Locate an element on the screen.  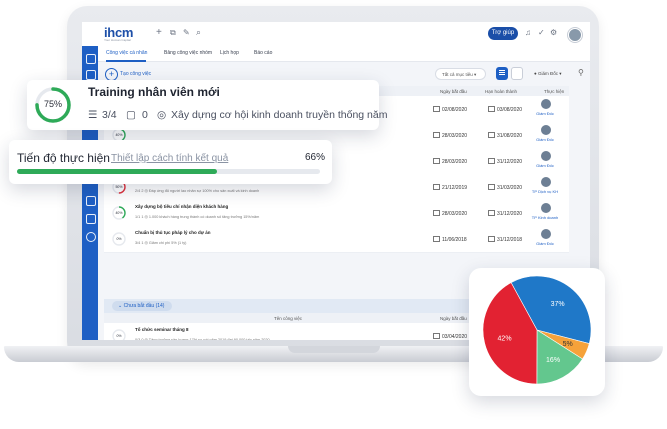
checklist-count: 3/4 is located at coordinates (109, 115).